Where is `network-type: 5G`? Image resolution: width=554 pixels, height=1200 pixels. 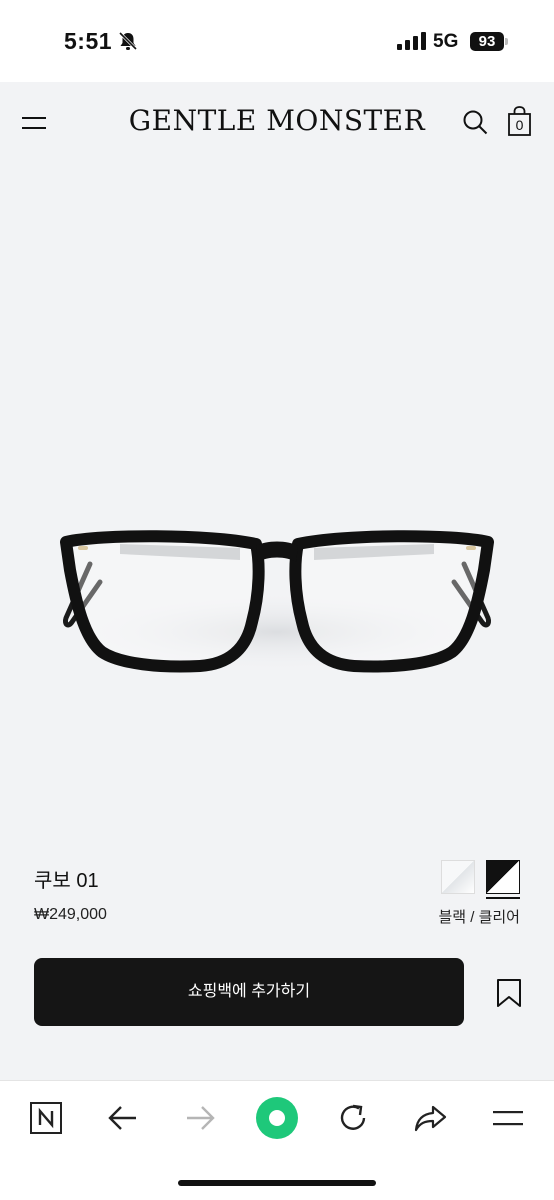 network-type: 5G is located at coordinates (446, 41).